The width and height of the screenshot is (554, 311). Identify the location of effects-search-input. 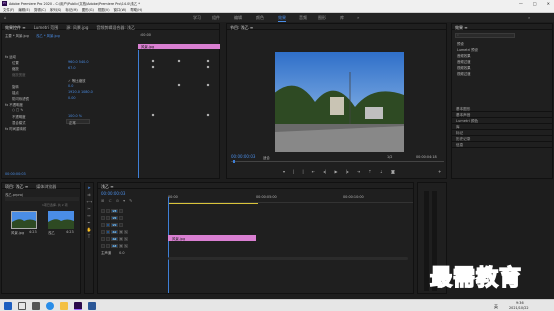
(485, 35).